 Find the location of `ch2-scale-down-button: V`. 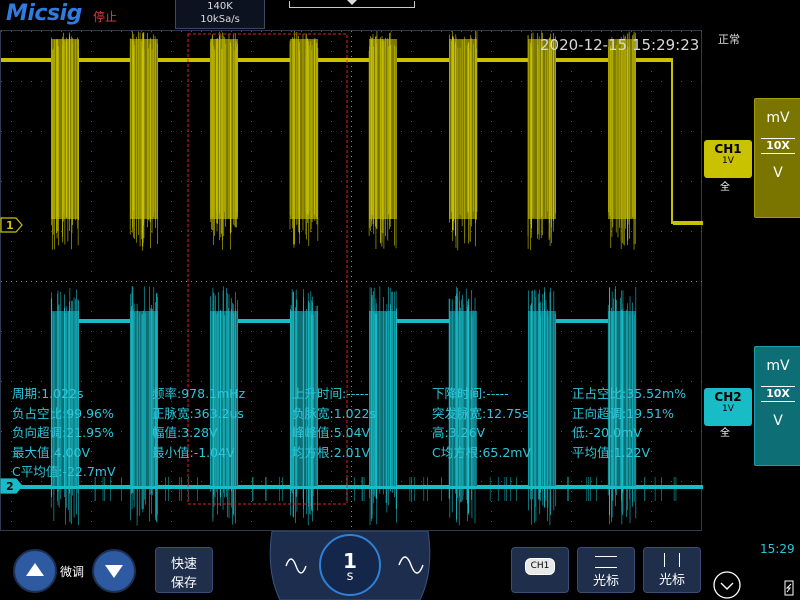

ch2-scale-down-button: V is located at coordinates (777, 421).